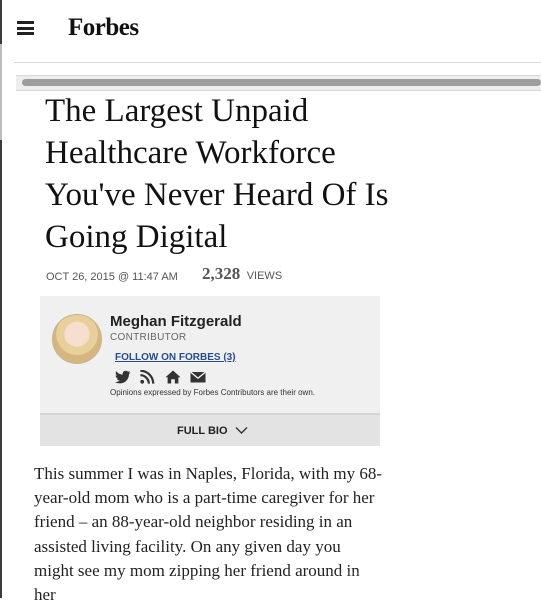 The image size is (541, 607). Describe the element at coordinates (123, 377) in the screenshot. I see `twitter-icon` at that location.